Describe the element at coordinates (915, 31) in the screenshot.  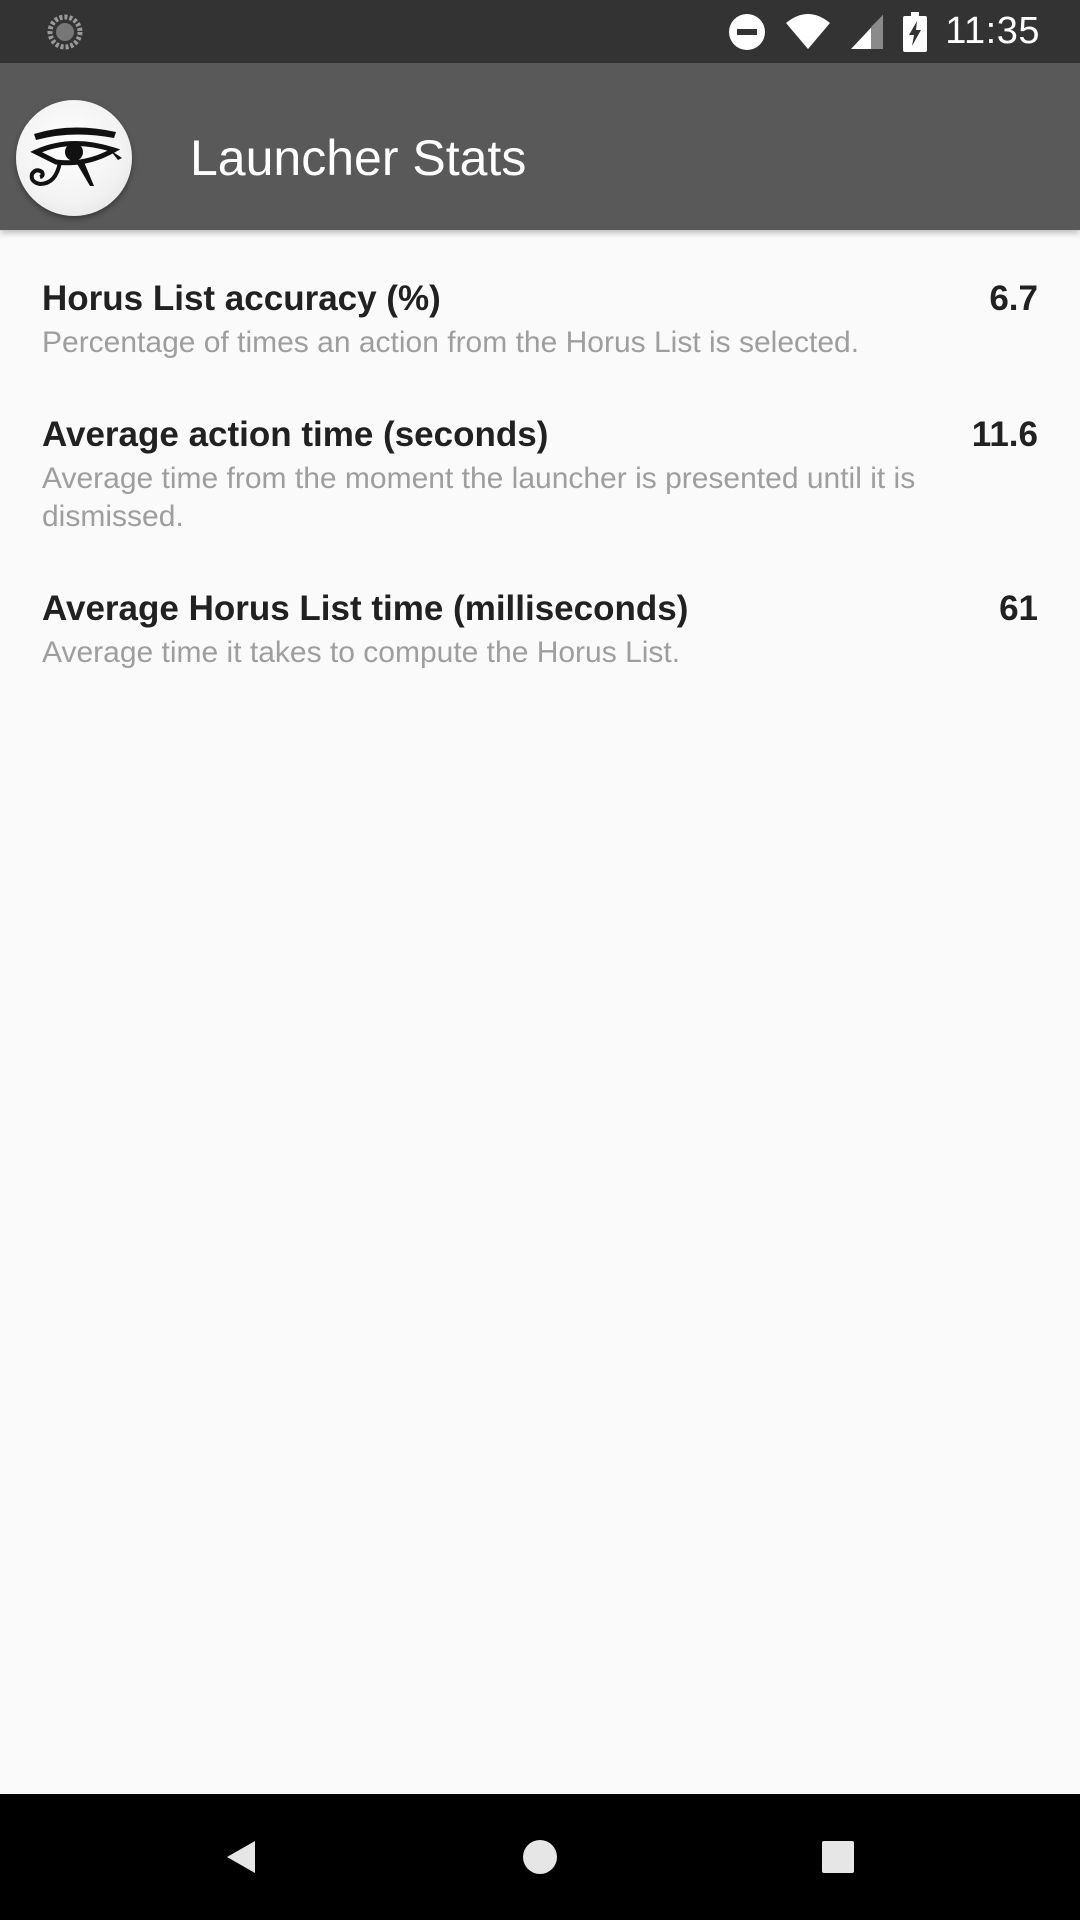
I see `battery-charging-icon` at that location.